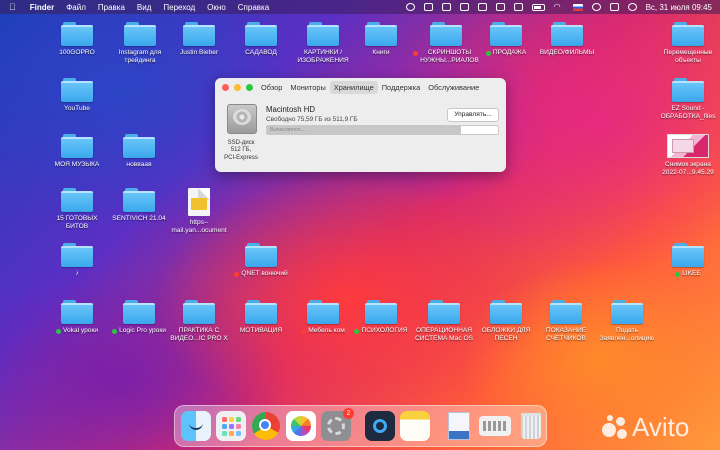 The height and width of the screenshot is (450, 720). What do you see at coordinates (261, 260) in the screenshot?
I see `desktop-folder: QNET вонючий` at bounding box center [261, 260].